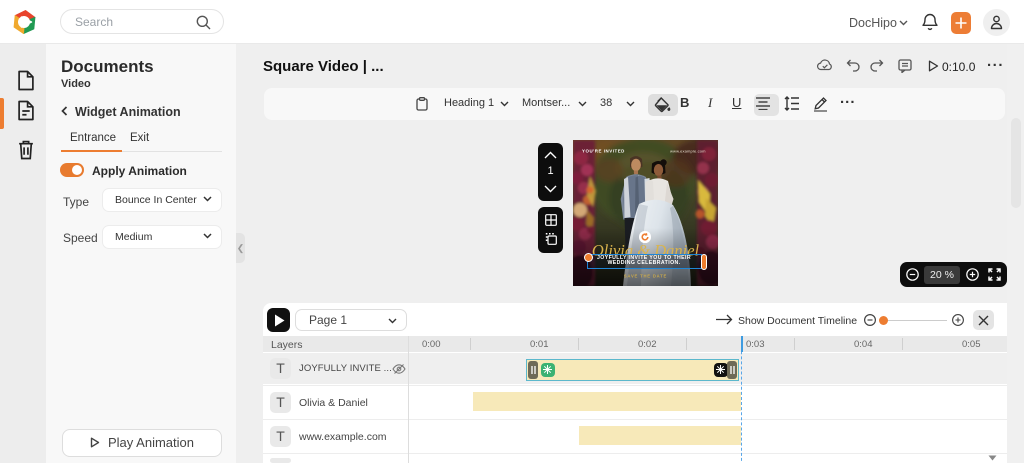 This screenshot has width=1024, height=463. I want to click on svg-text: www.example.com, so click(688, 151).